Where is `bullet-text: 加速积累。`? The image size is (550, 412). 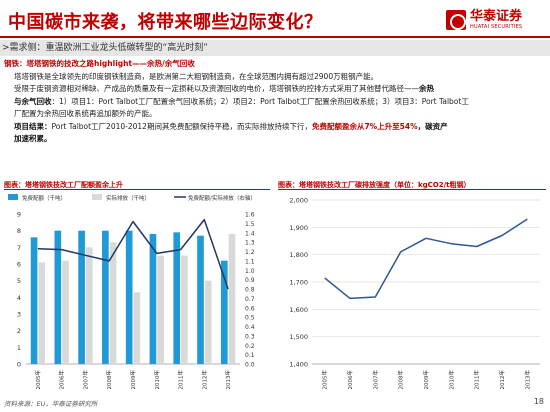
bullet-text: 加速积累。 is located at coordinates (33, 138).